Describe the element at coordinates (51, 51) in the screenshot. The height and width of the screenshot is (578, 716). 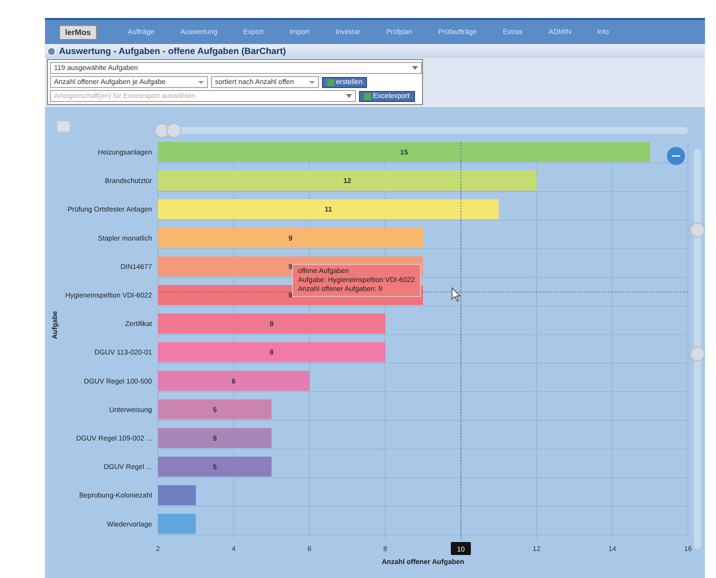
I see `collapse-icon` at that location.